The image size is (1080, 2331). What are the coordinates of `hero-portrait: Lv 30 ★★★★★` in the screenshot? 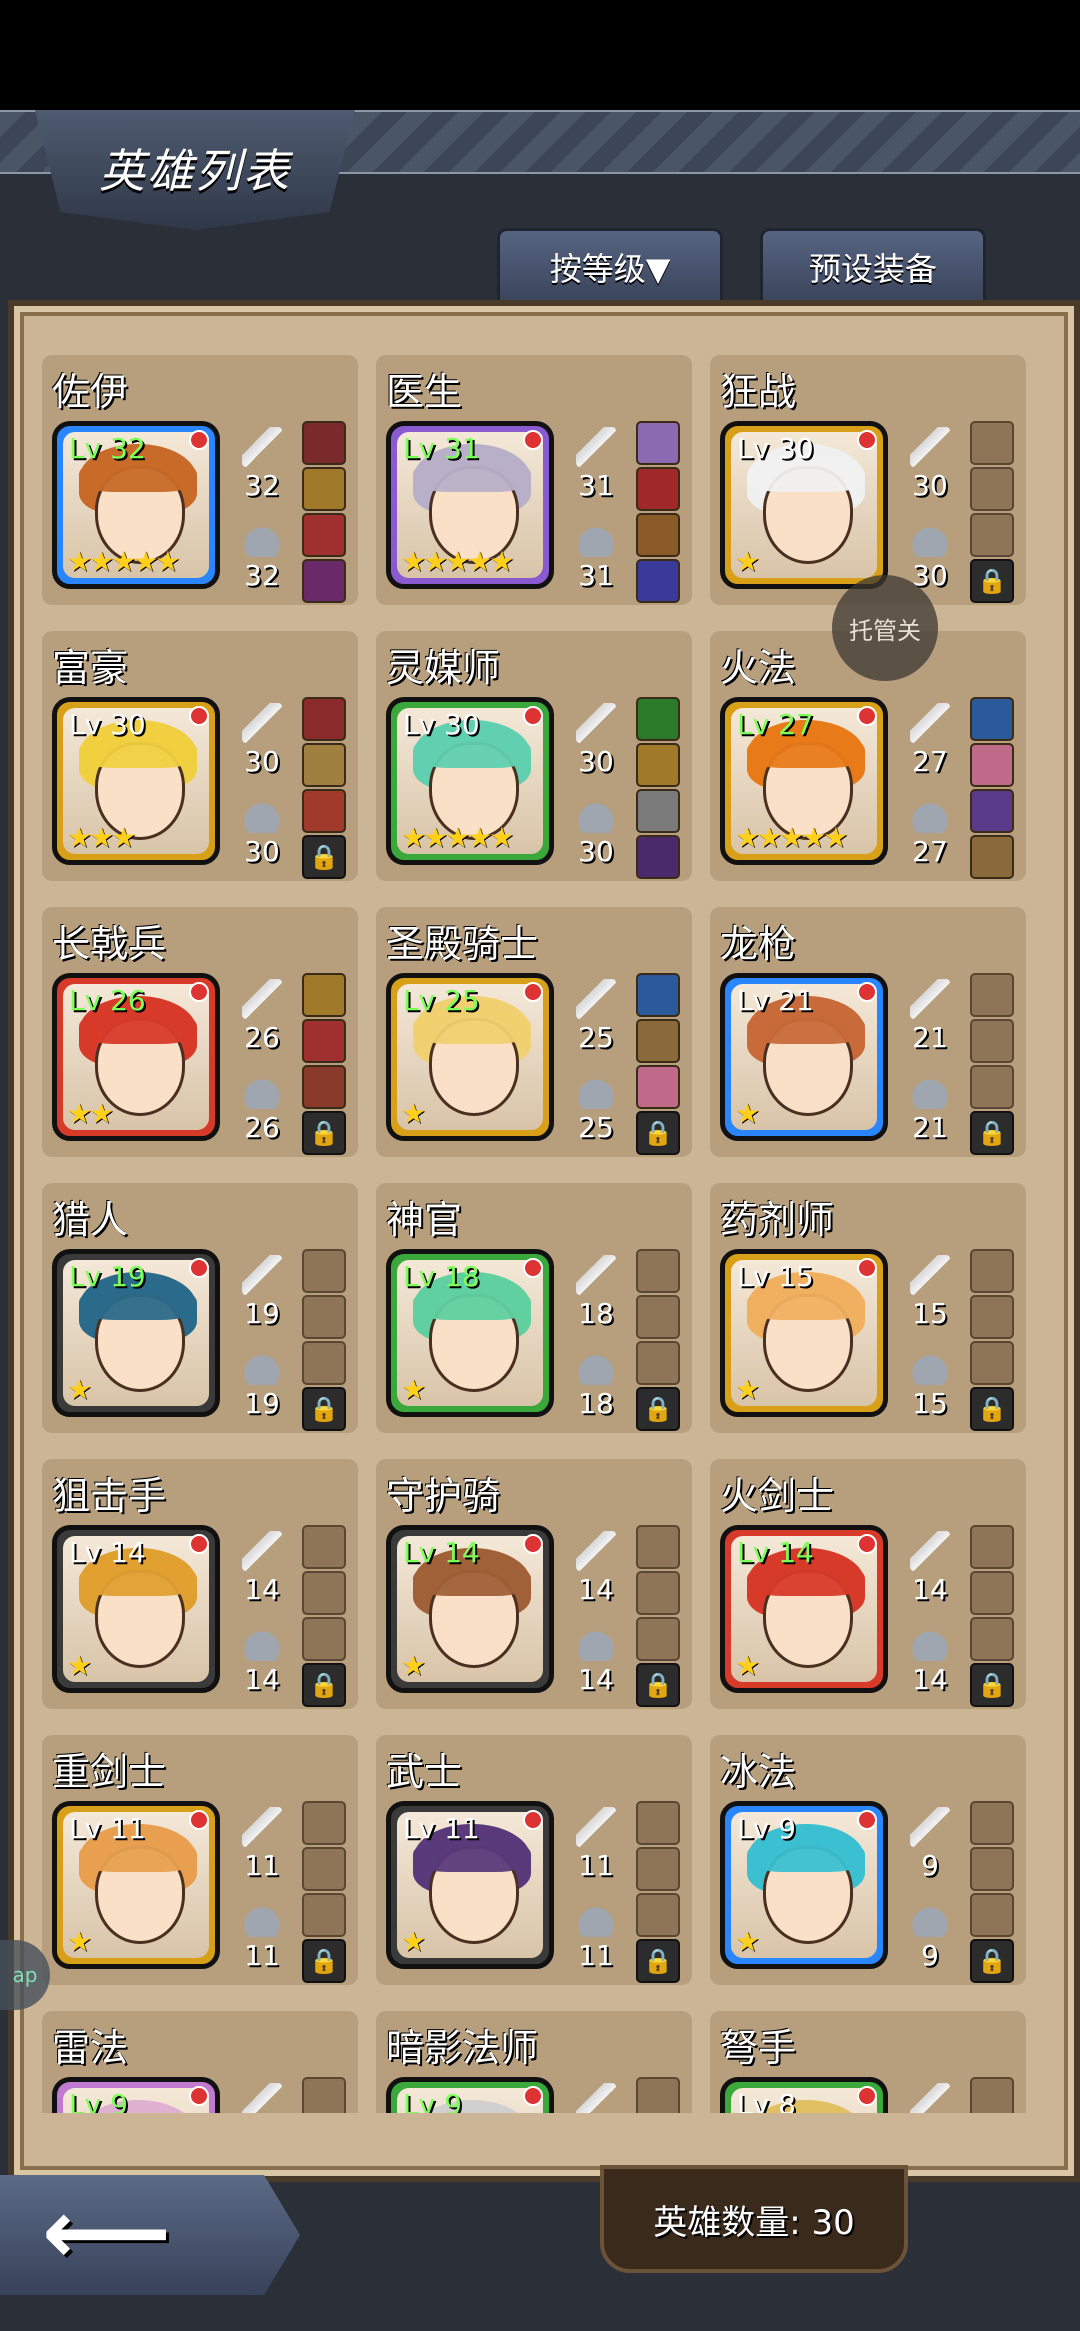 It's located at (470, 781).